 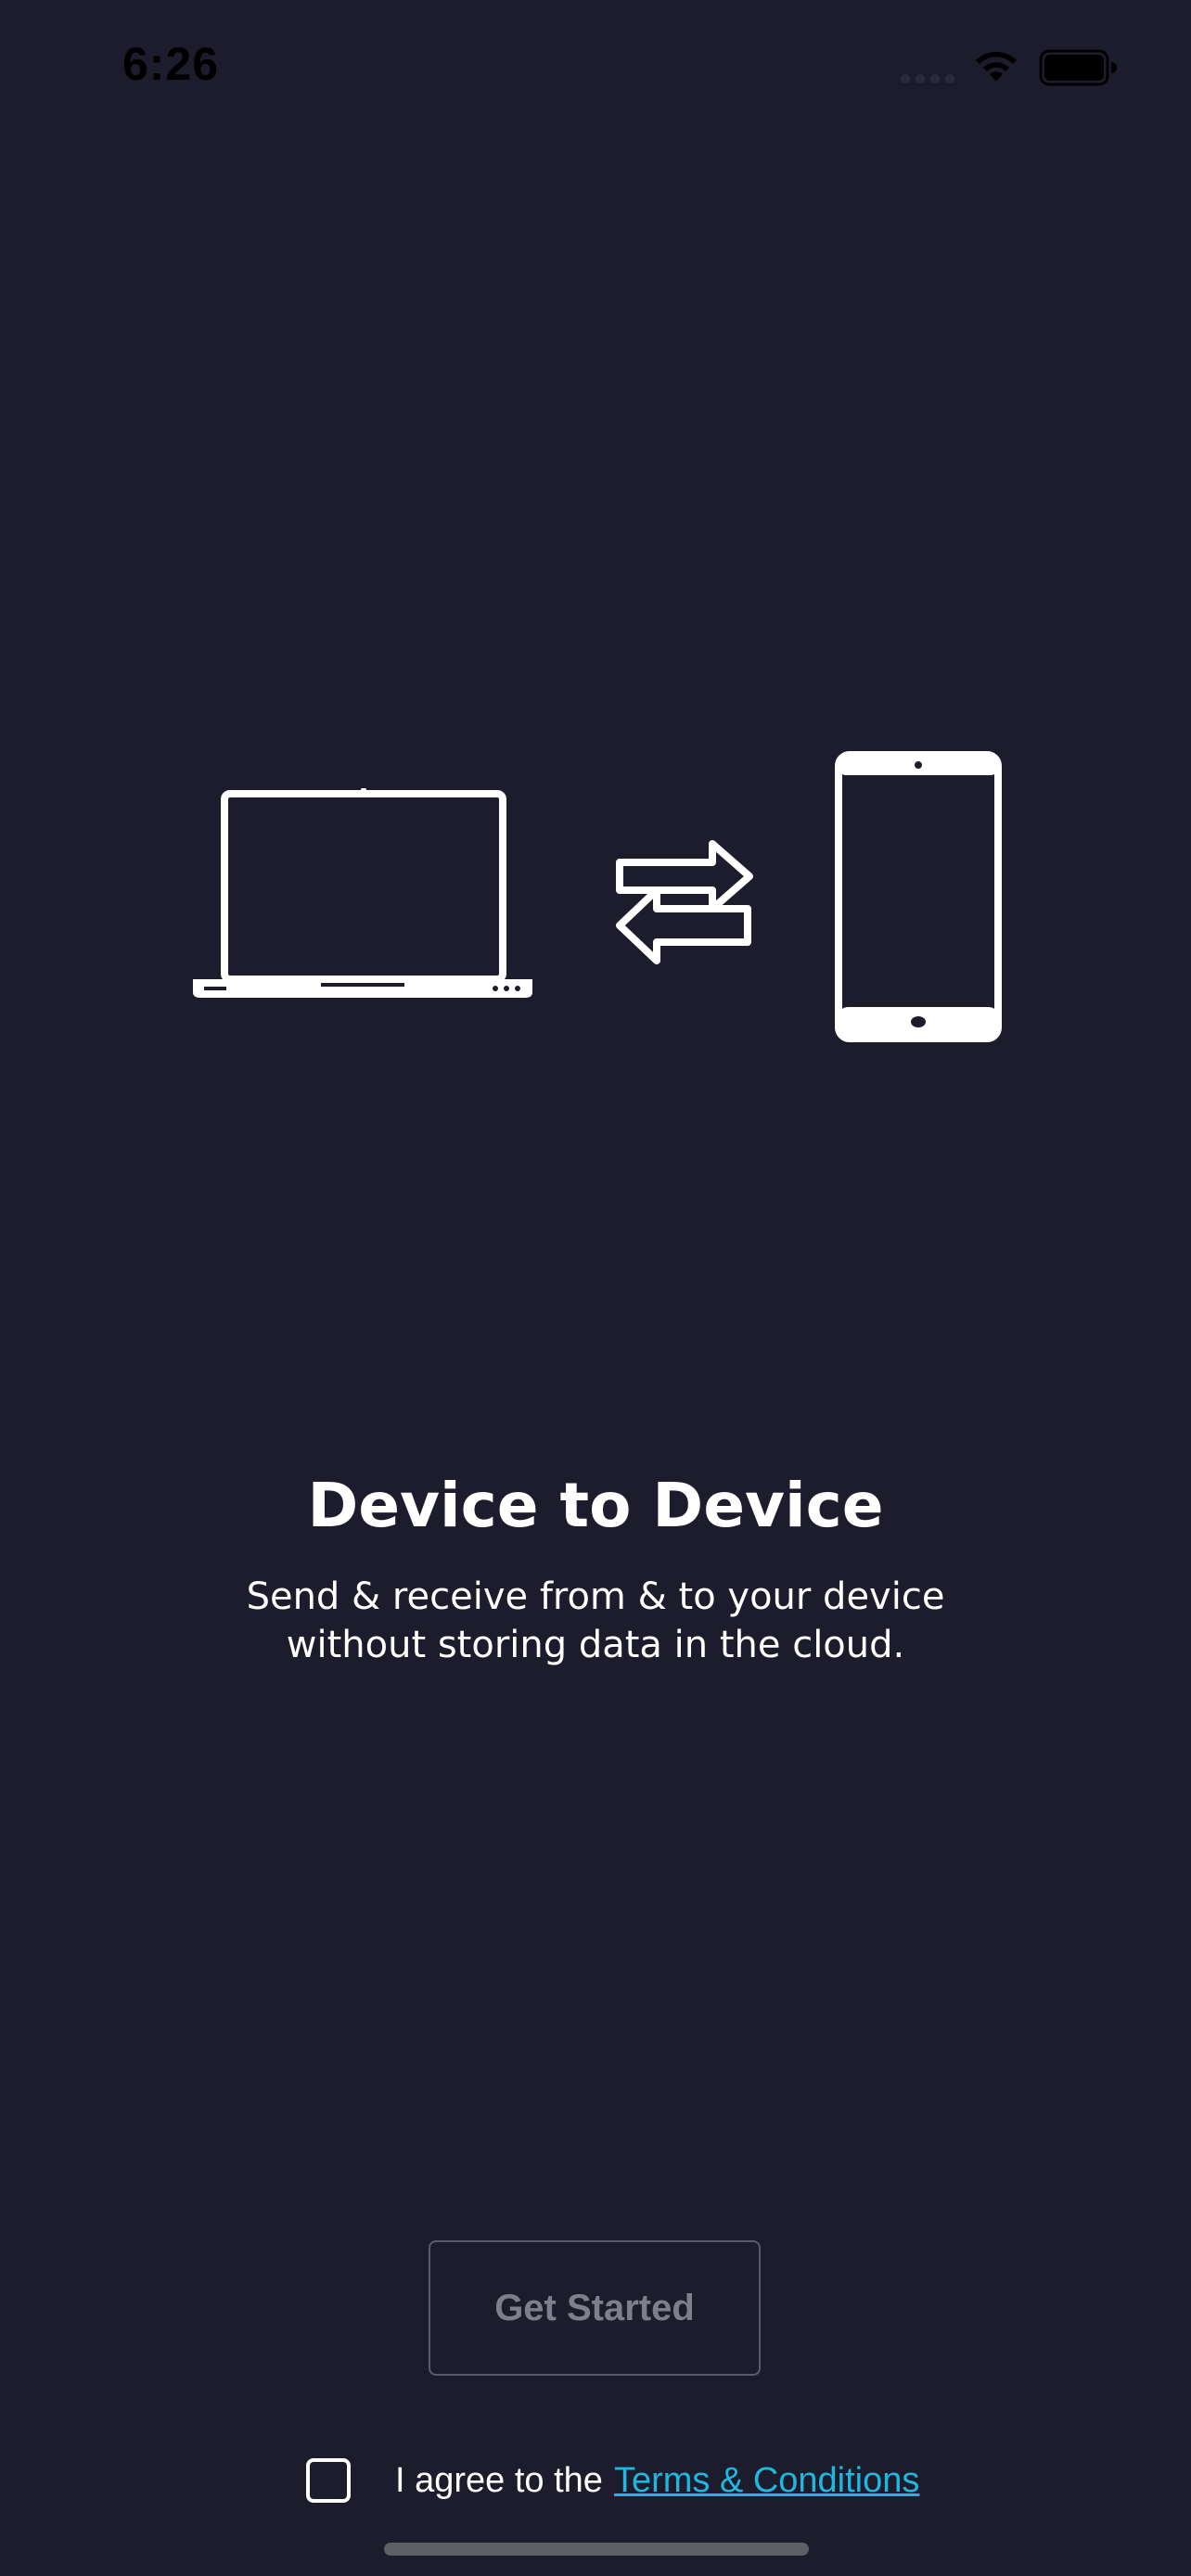 I want to click on status-time: 6:26, so click(x=171, y=64).